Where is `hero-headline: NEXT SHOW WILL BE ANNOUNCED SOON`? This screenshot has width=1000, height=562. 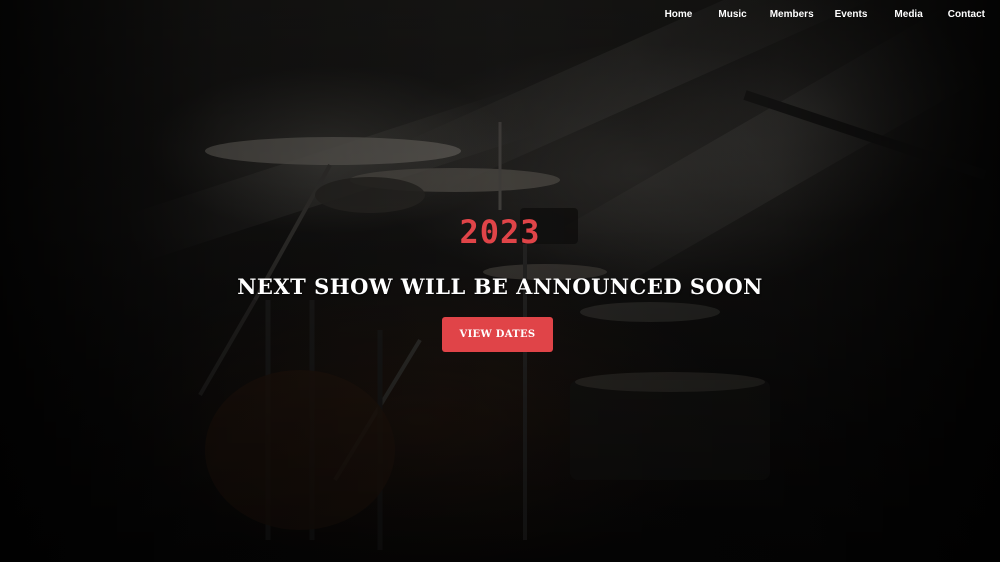
hero-headline: NEXT SHOW WILL BE ANNOUNCED SOON is located at coordinates (500, 286).